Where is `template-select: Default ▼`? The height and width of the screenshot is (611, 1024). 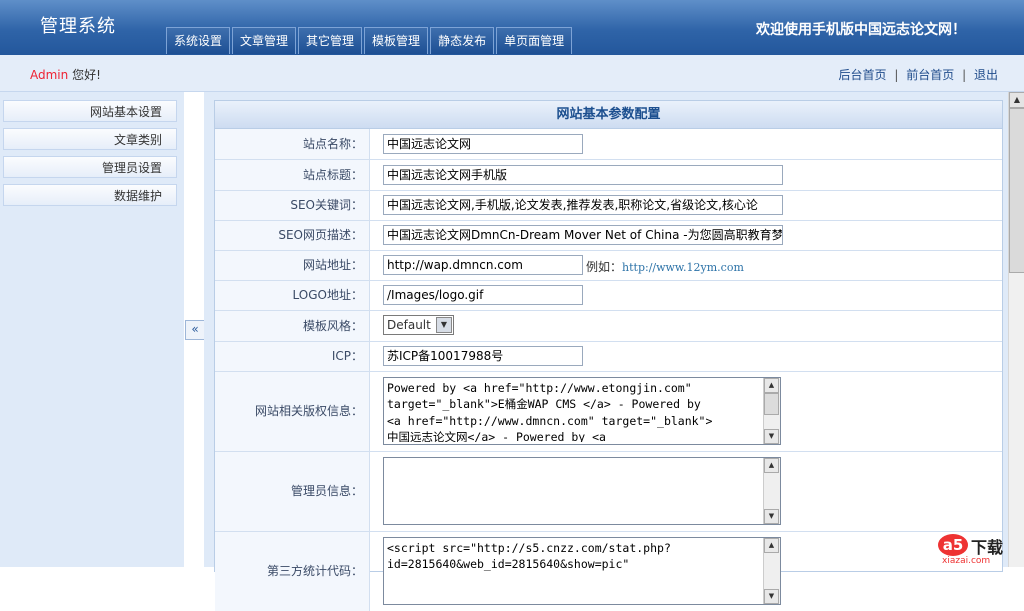
template-select: Default ▼ is located at coordinates (418, 325).